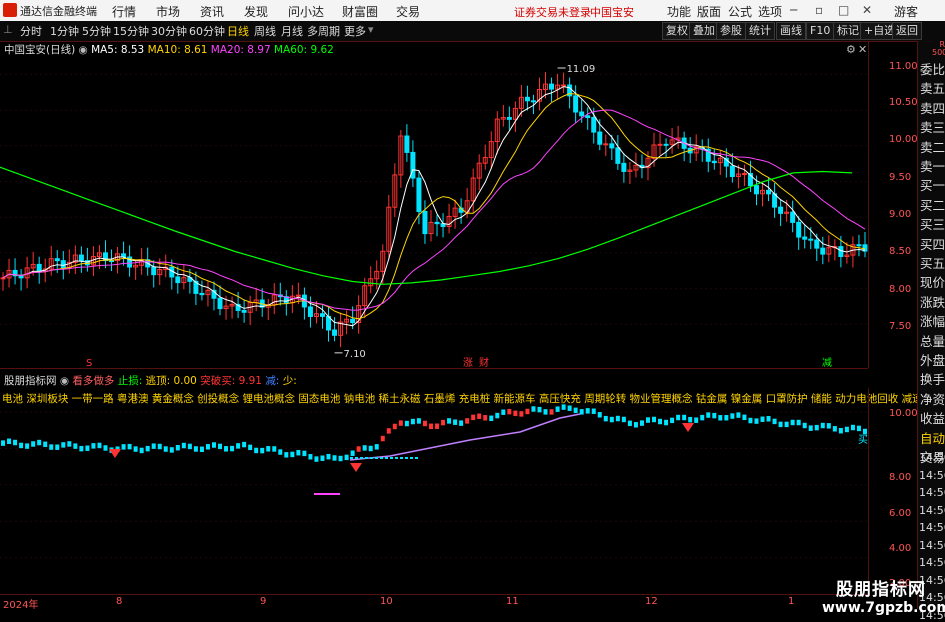 Image resolution: width=945 pixels, height=622 pixels. What do you see at coordinates (355, 31) in the screenshot?
I see `tab-more: 更多` at bounding box center [355, 31].